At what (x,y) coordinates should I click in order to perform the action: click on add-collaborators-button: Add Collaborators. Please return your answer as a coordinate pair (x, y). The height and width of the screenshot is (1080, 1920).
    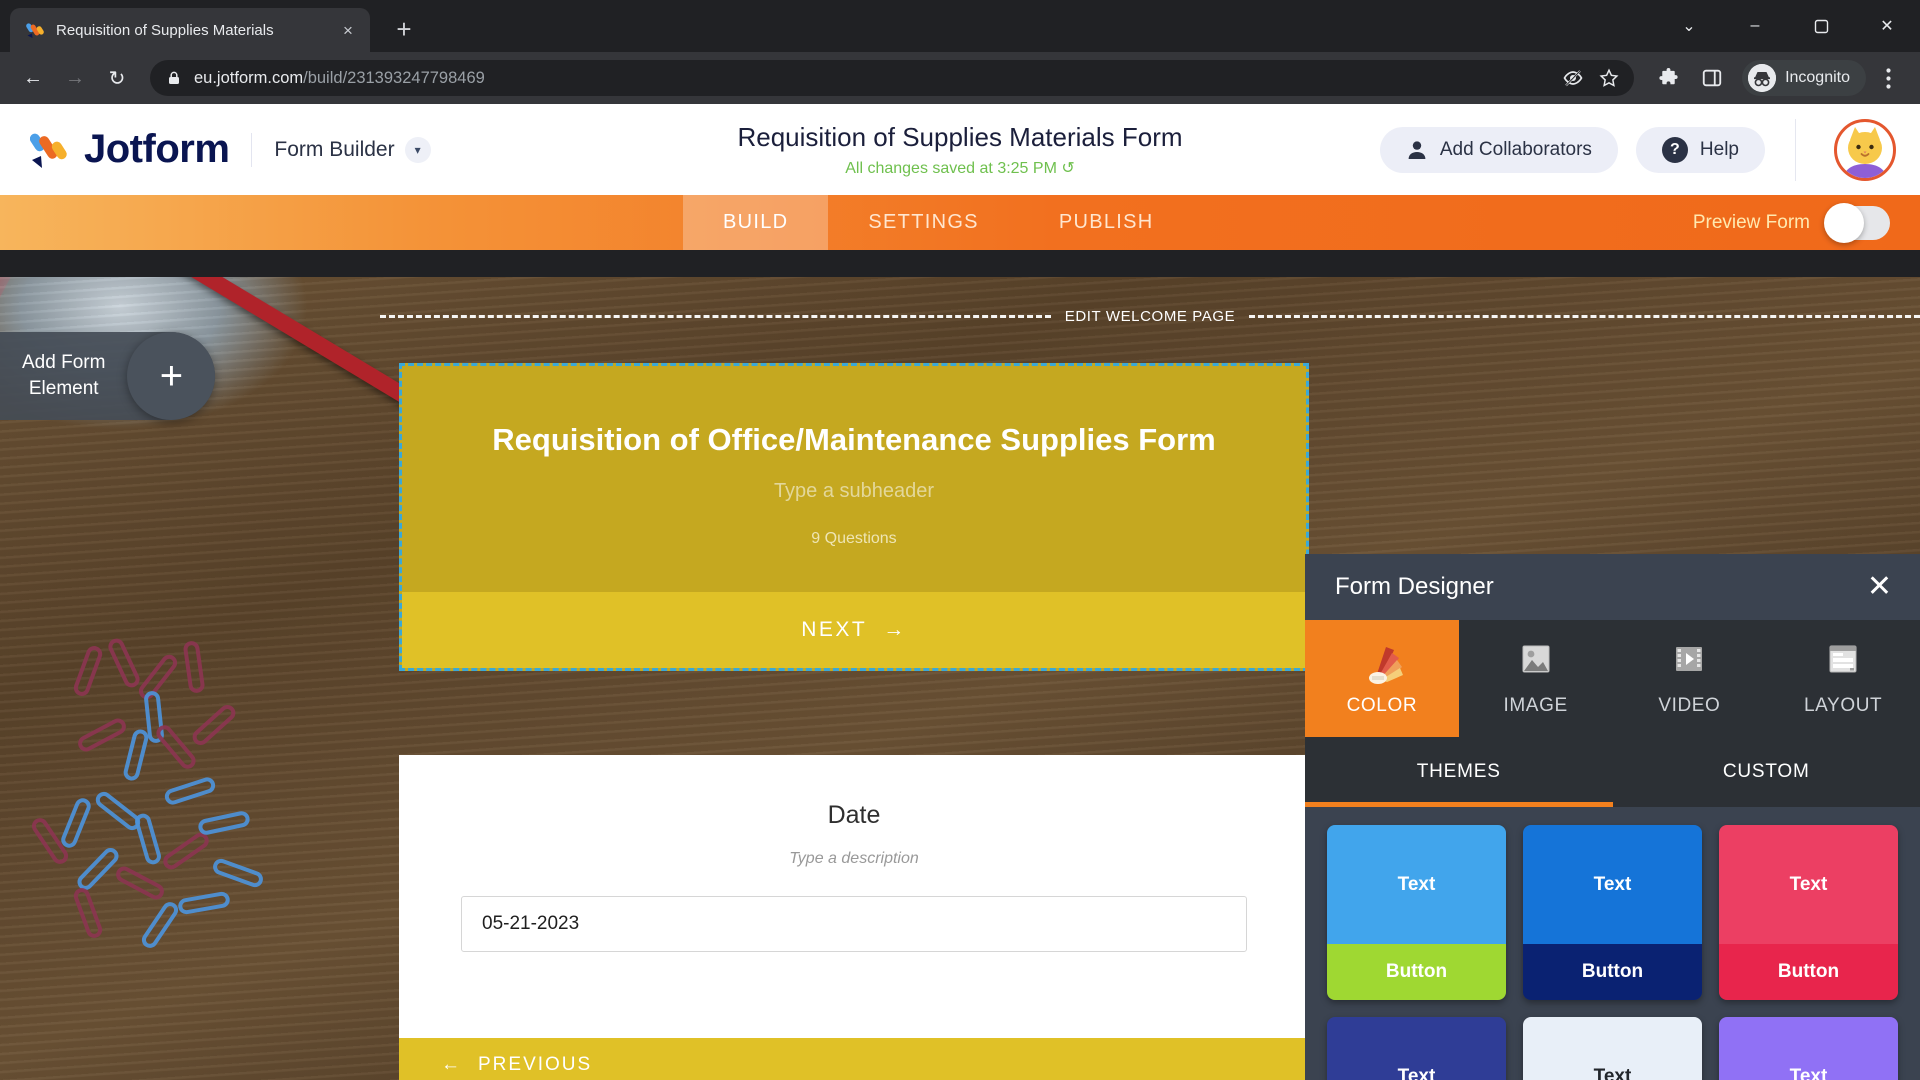
    Looking at the image, I should click on (1498, 149).